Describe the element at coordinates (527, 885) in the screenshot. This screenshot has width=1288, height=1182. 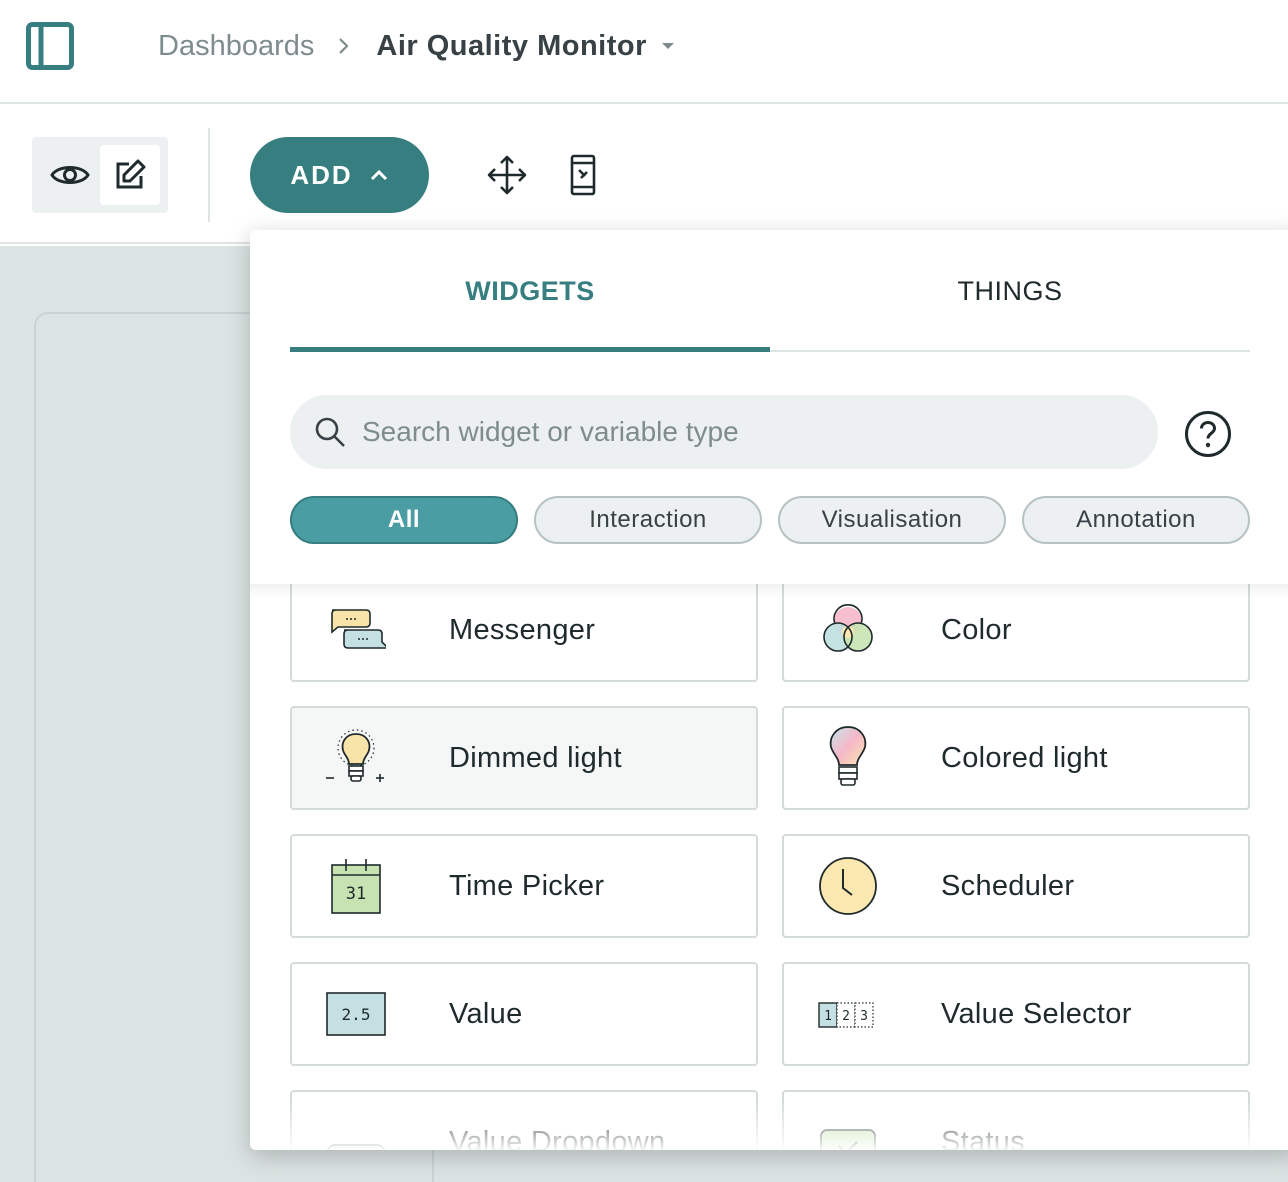
I see `widget-label: Time Picker` at that location.